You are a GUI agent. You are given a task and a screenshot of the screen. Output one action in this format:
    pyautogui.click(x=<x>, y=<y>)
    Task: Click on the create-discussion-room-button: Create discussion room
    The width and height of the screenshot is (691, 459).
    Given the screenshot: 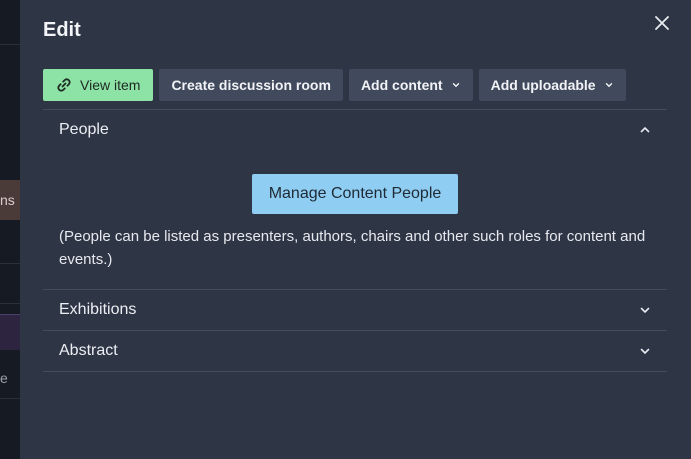 What is the action you would take?
    pyautogui.click(x=251, y=85)
    